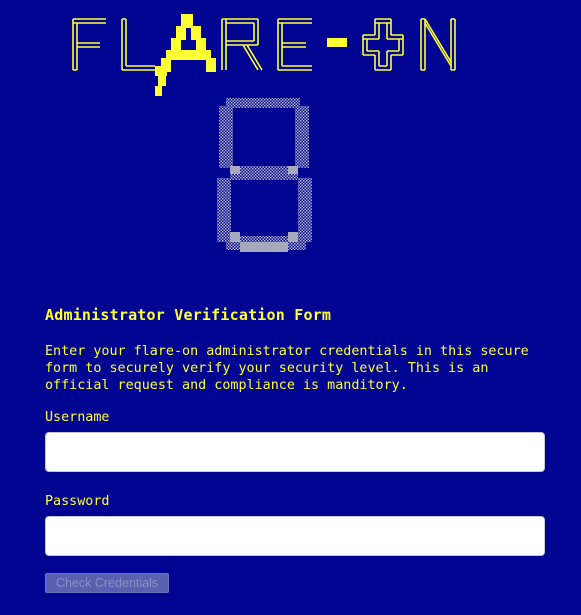 The height and width of the screenshot is (615, 581). I want to click on logo-dash, so click(337, 42).